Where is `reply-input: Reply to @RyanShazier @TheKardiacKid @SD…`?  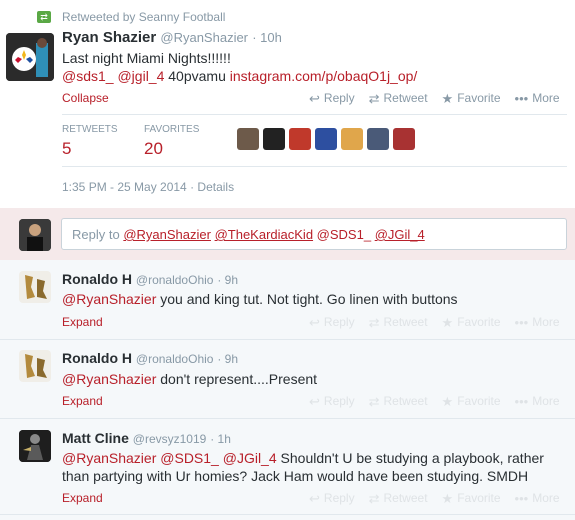 reply-input: Reply to @RyanShazier @TheKardiacKid @SD… is located at coordinates (314, 234).